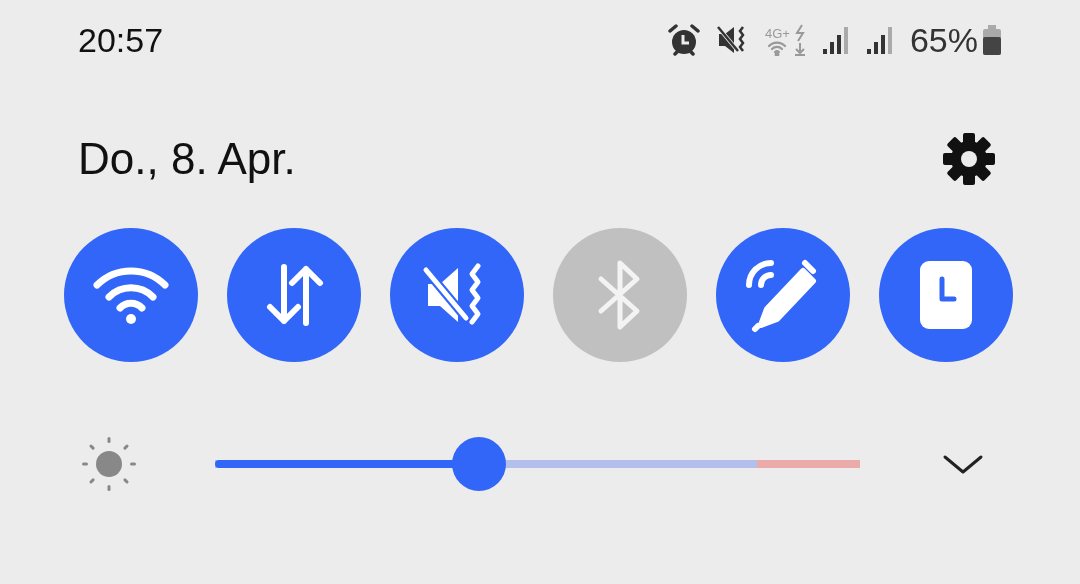  I want to click on clock-icon, so click(946, 295).